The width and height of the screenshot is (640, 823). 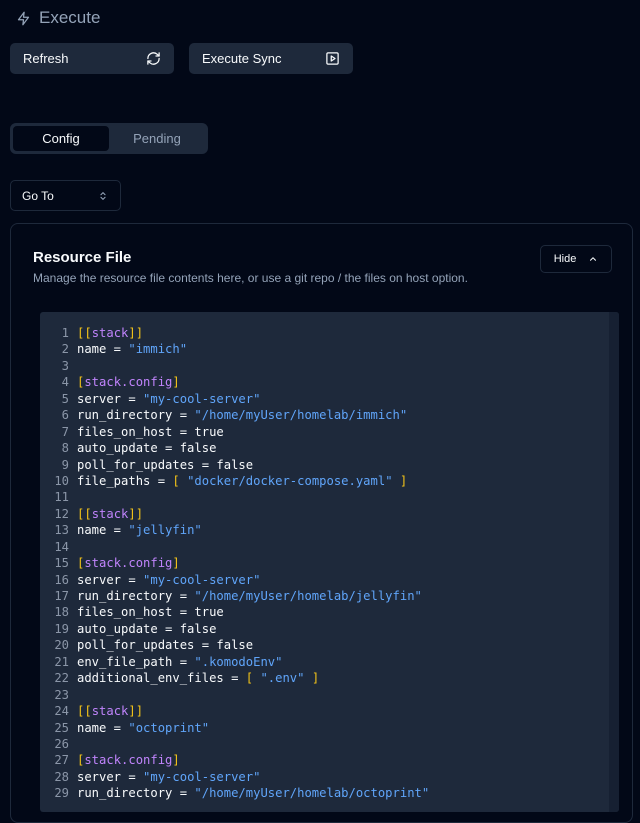 I want to click on line-number: 29, so click(x=61, y=793).